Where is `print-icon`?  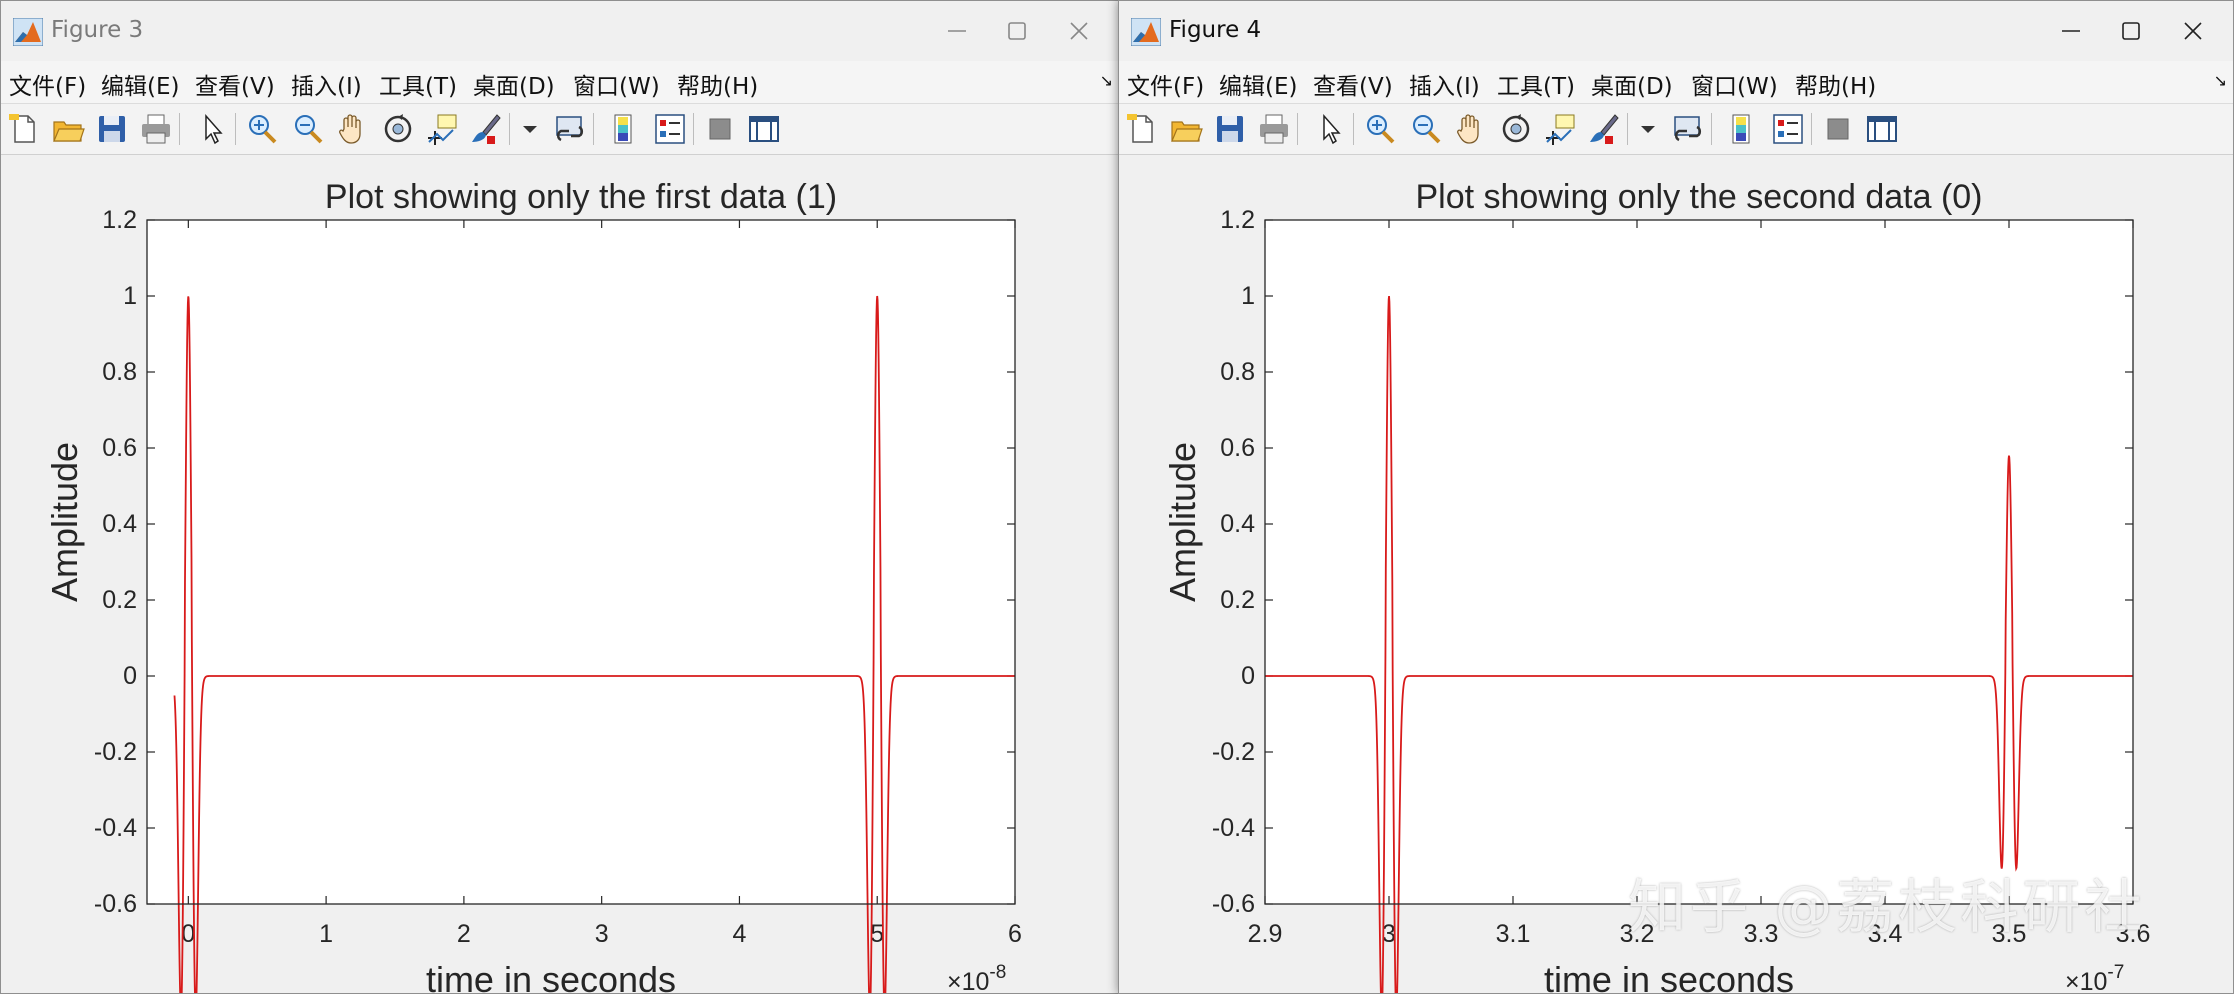
print-icon is located at coordinates (156, 132).